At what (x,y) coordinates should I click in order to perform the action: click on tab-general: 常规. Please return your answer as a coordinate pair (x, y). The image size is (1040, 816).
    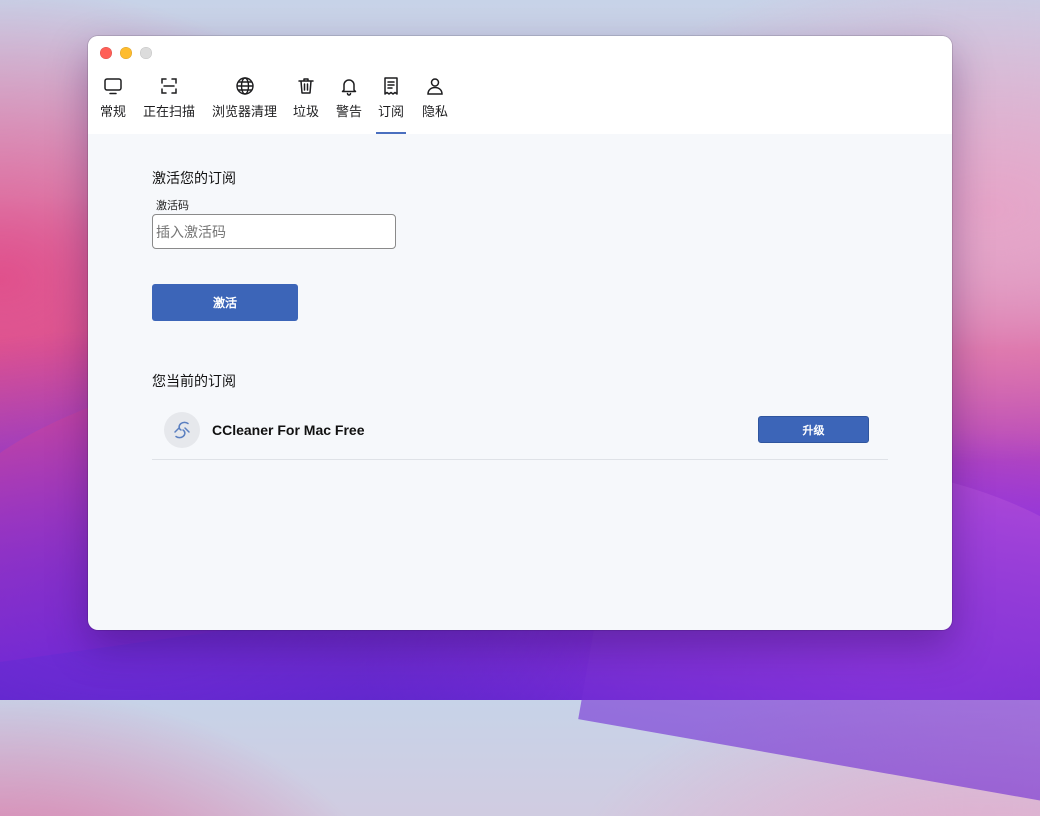
    Looking at the image, I should click on (113, 104).